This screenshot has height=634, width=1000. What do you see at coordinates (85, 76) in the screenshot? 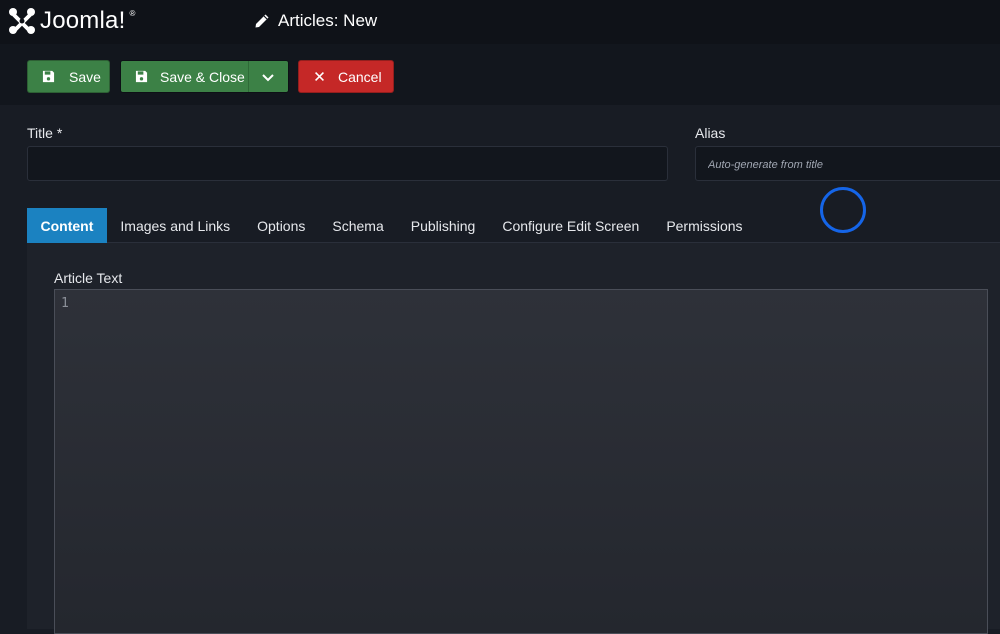
I see `save-button-label: Save` at bounding box center [85, 76].